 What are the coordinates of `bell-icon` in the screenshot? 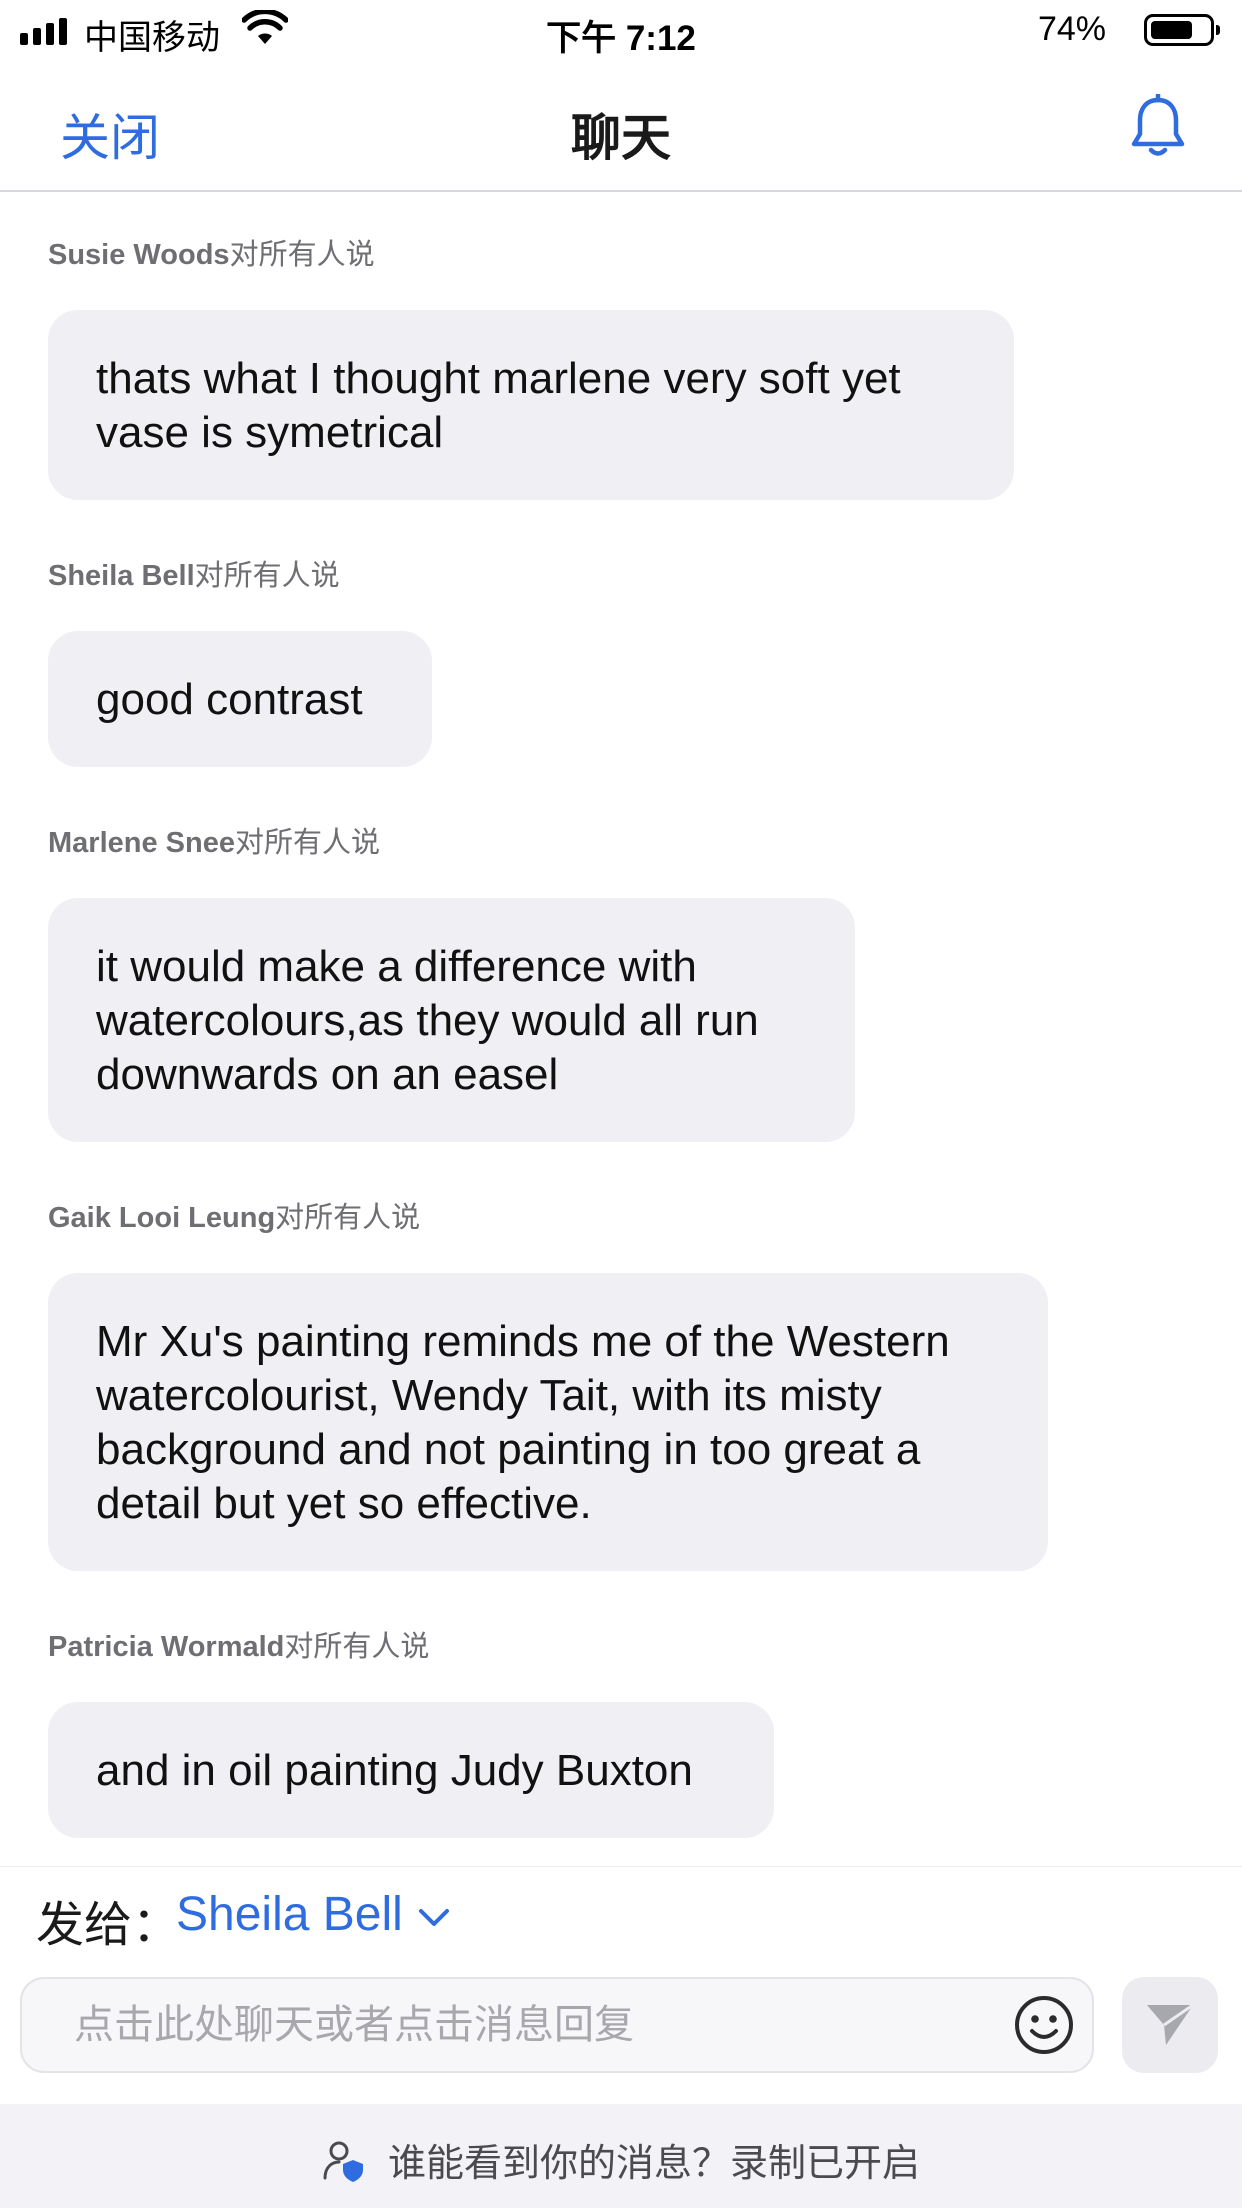 It's located at (1158, 127).